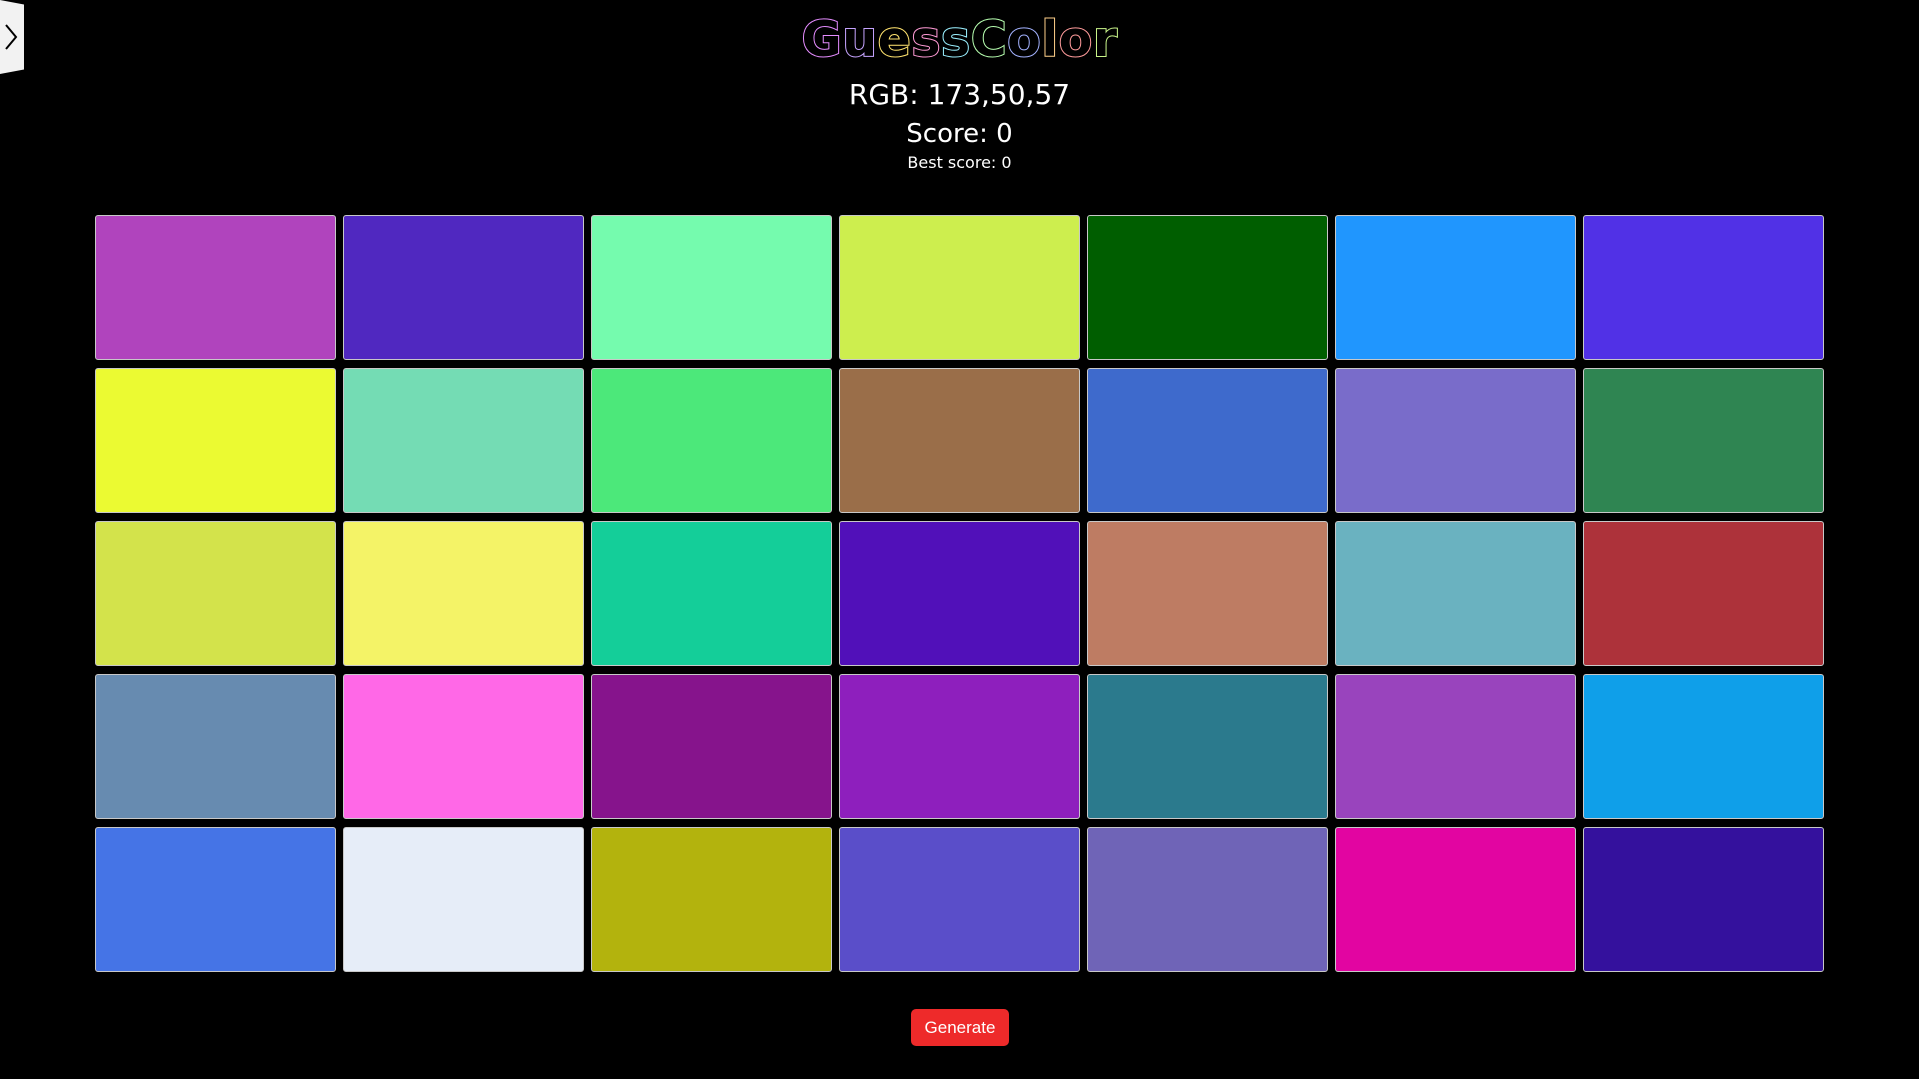 The height and width of the screenshot is (1079, 1919). Describe the element at coordinates (894, 39) in the screenshot. I see `title-letter: e` at that location.